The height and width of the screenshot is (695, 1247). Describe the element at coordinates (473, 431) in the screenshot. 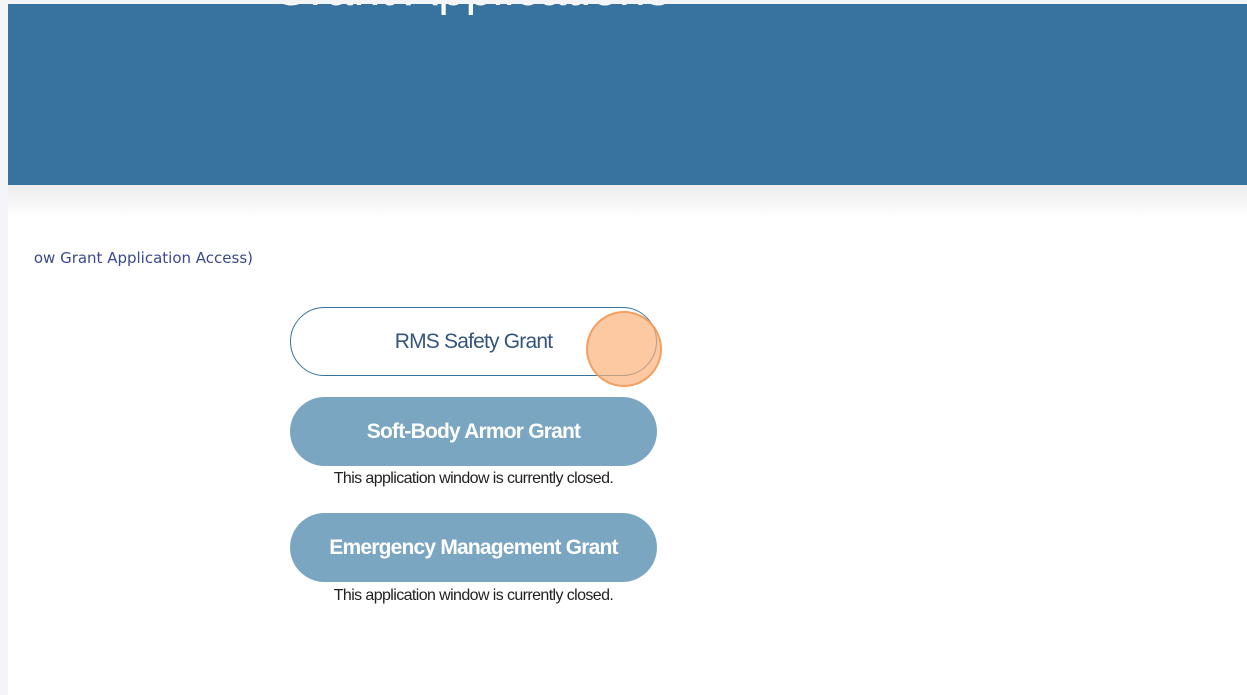

I see `soft-body-armor-grant-button: Soft-Body Armor Grant` at that location.